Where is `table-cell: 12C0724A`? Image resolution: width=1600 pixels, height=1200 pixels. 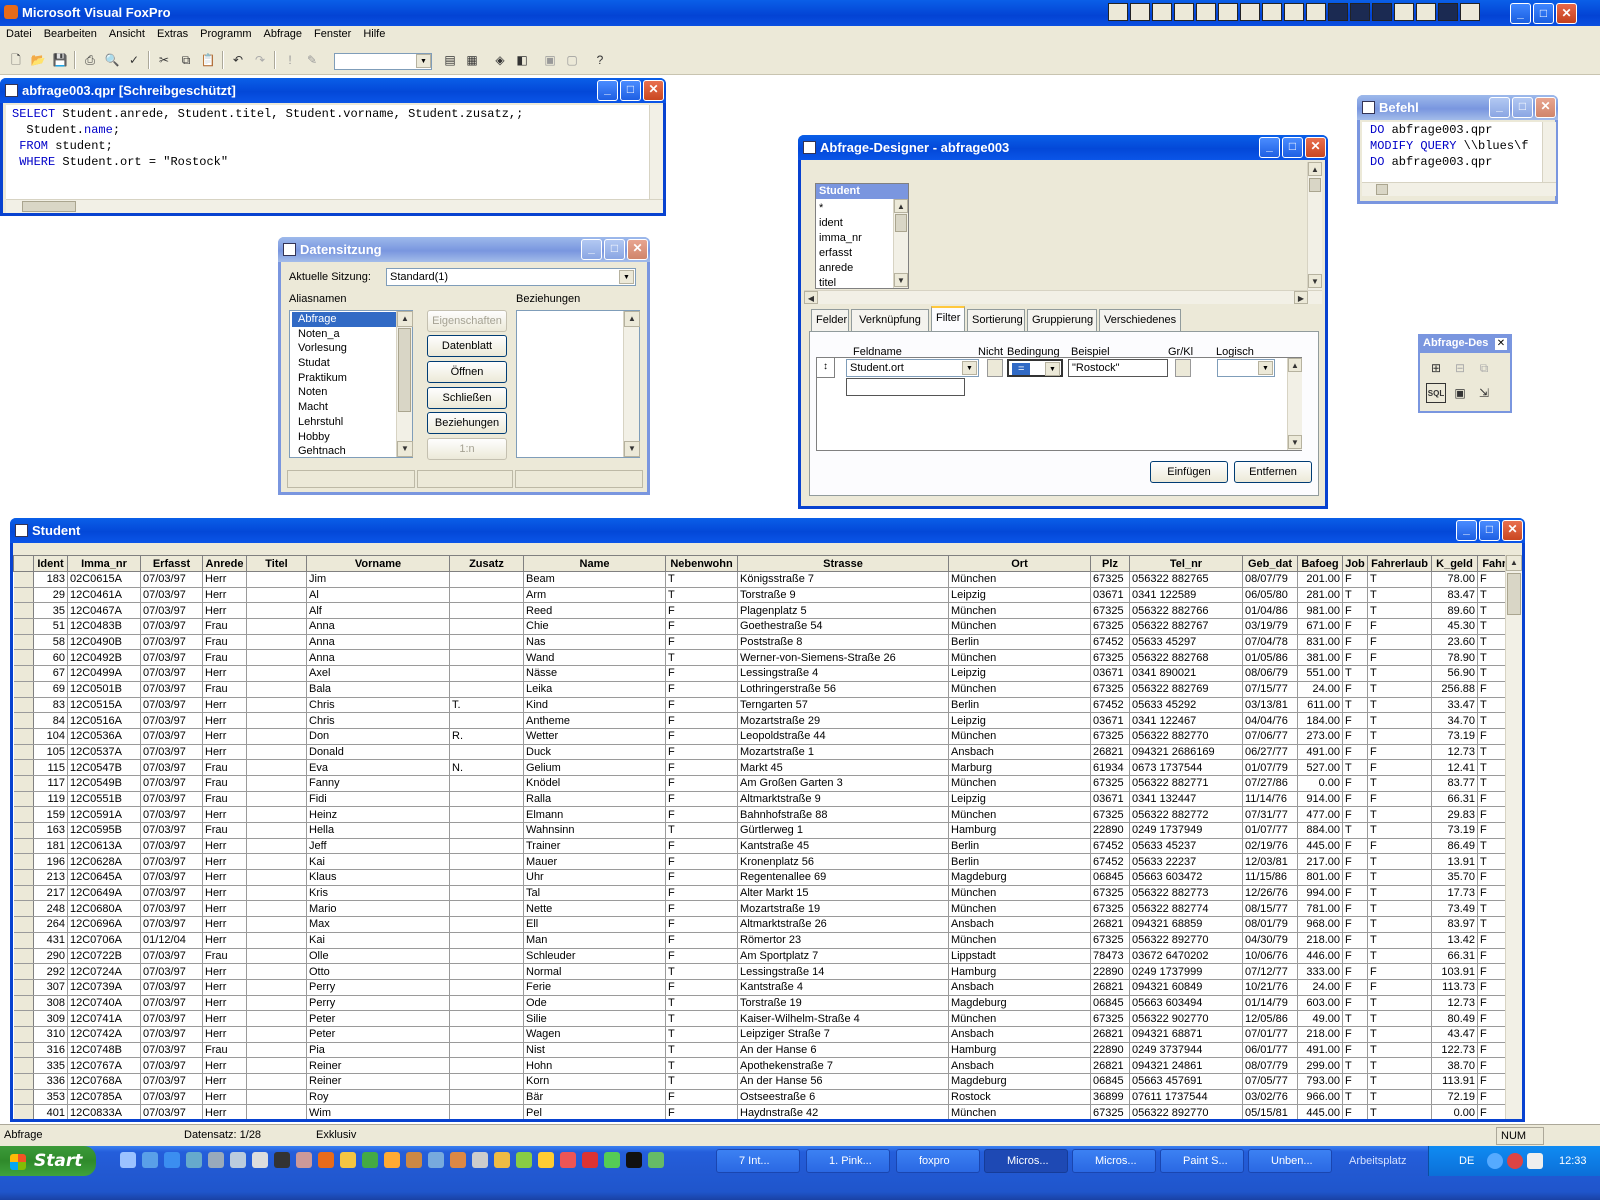
table-cell: 12C0724A is located at coordinates (104, 971).